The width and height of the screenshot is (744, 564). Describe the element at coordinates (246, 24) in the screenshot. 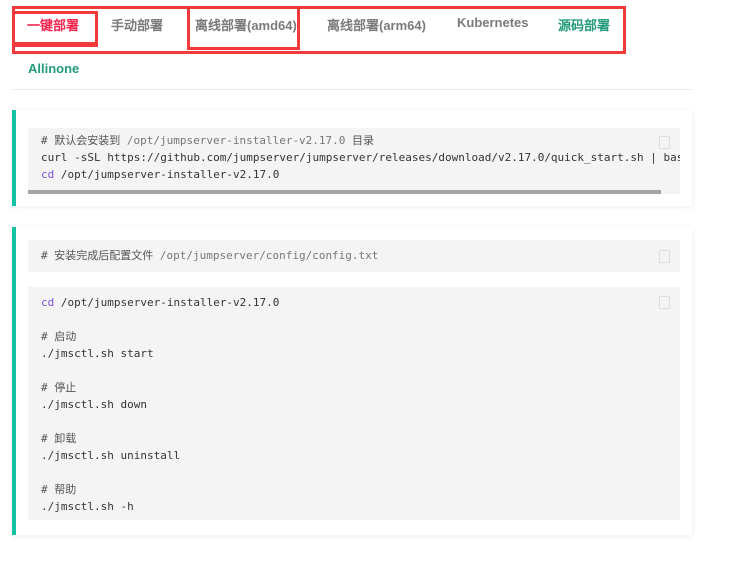

I see `tab-offline-amd64: 离线部署(amd64)` at that location.